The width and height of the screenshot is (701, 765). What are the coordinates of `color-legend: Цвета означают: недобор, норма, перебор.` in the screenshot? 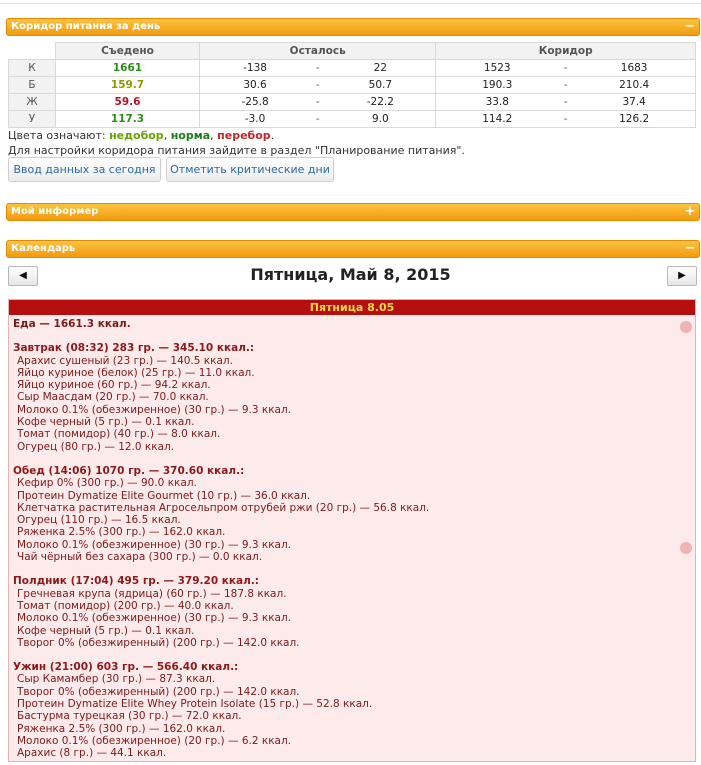 It's located at (141, 135).